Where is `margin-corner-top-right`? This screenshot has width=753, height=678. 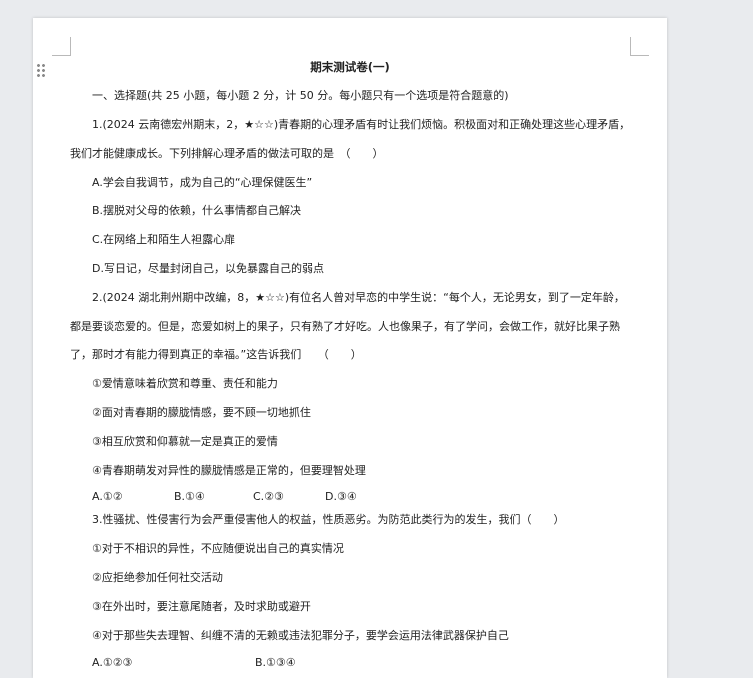 margin-corner-top-right is located at coordinates (639, 46).